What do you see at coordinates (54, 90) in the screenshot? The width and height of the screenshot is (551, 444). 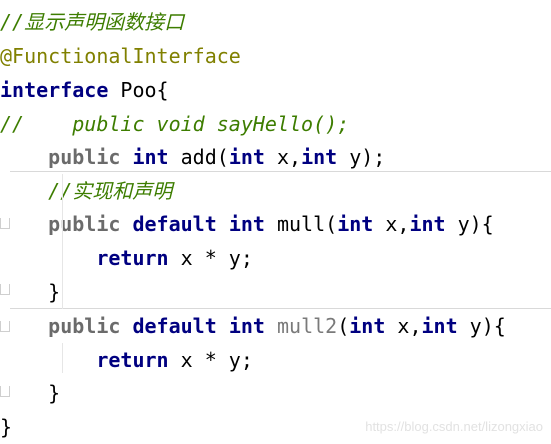 I see `code-token: interface` at bounding box center [54, 90].